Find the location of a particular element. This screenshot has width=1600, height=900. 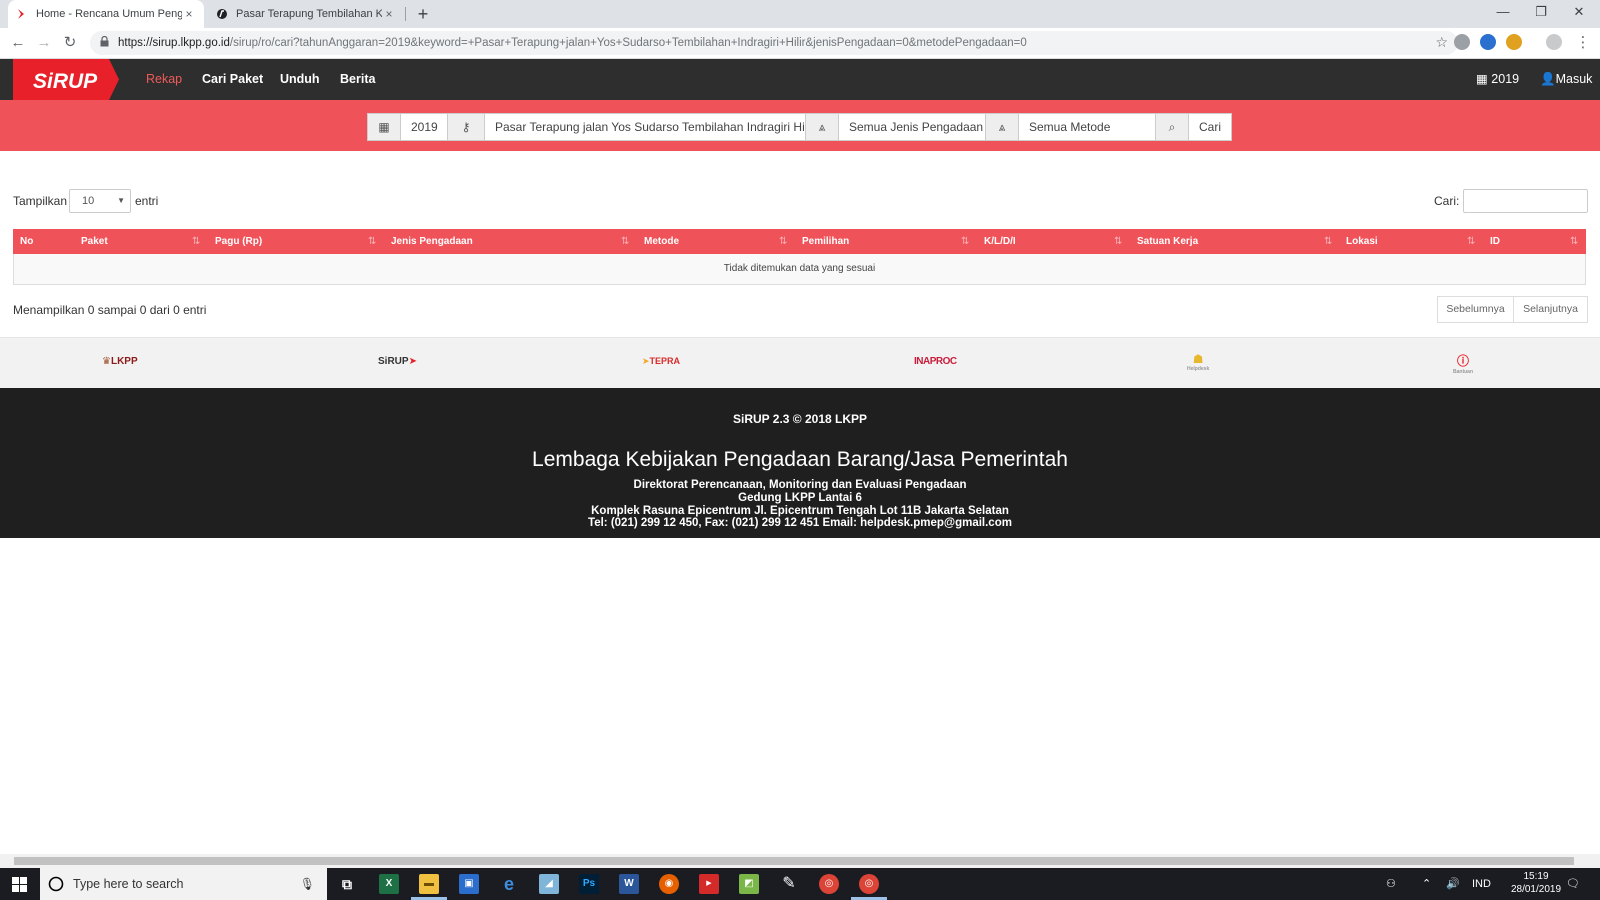

col-pagu: Pagu (Rp) is located at coordinates (238, 241).